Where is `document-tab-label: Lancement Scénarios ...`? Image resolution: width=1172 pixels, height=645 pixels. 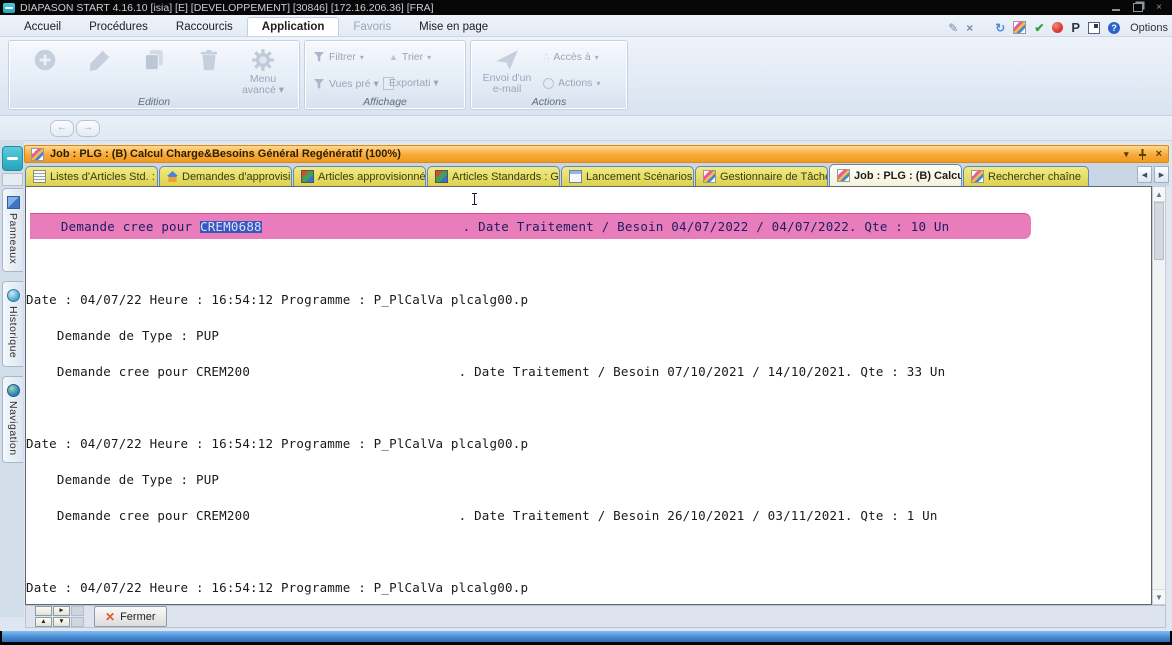 document-tab-label: Lancement Scénarios ... is located at coordinates (640, 176).